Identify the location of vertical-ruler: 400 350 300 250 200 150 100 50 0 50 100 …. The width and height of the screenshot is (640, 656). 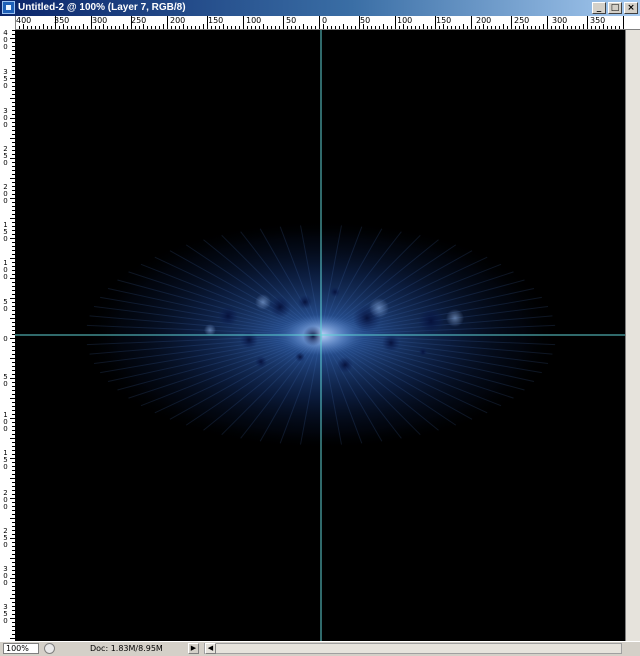
(8, 328).